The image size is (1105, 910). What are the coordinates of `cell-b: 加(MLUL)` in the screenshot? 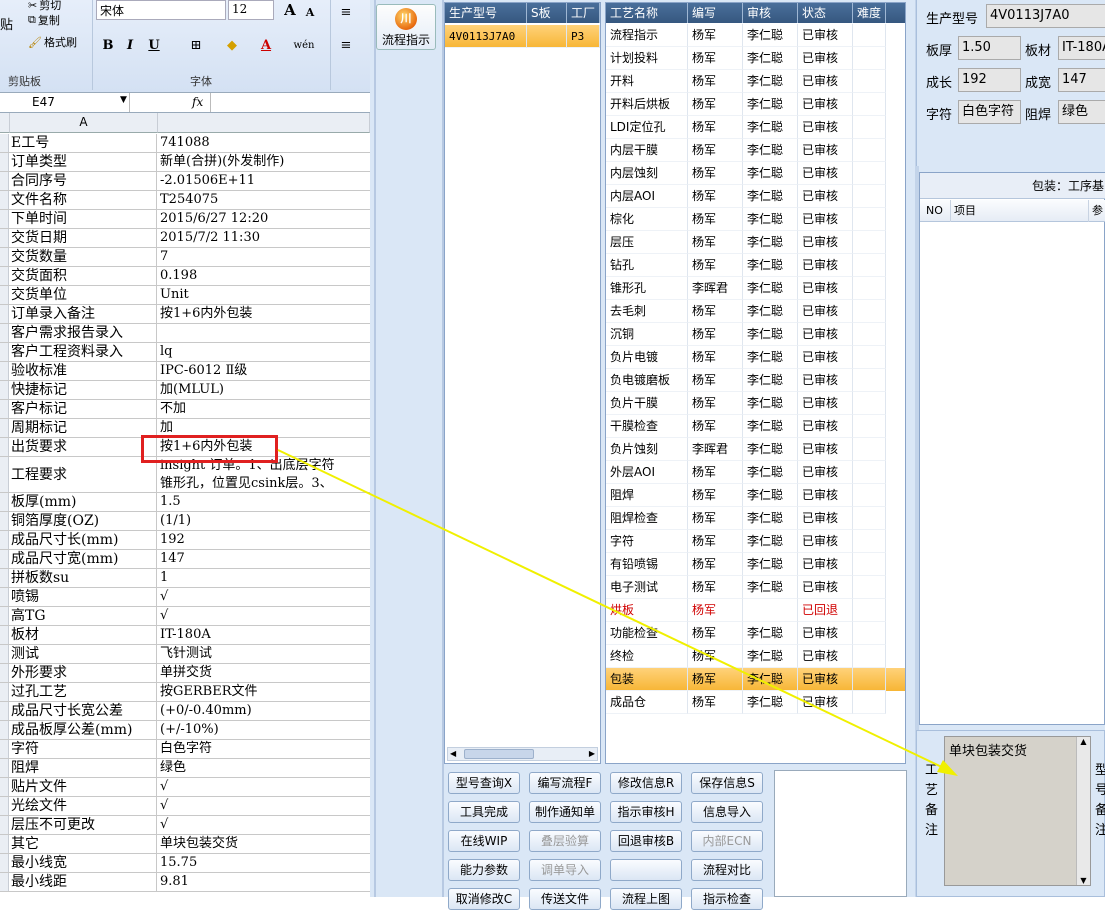 It's located at (264, 390).